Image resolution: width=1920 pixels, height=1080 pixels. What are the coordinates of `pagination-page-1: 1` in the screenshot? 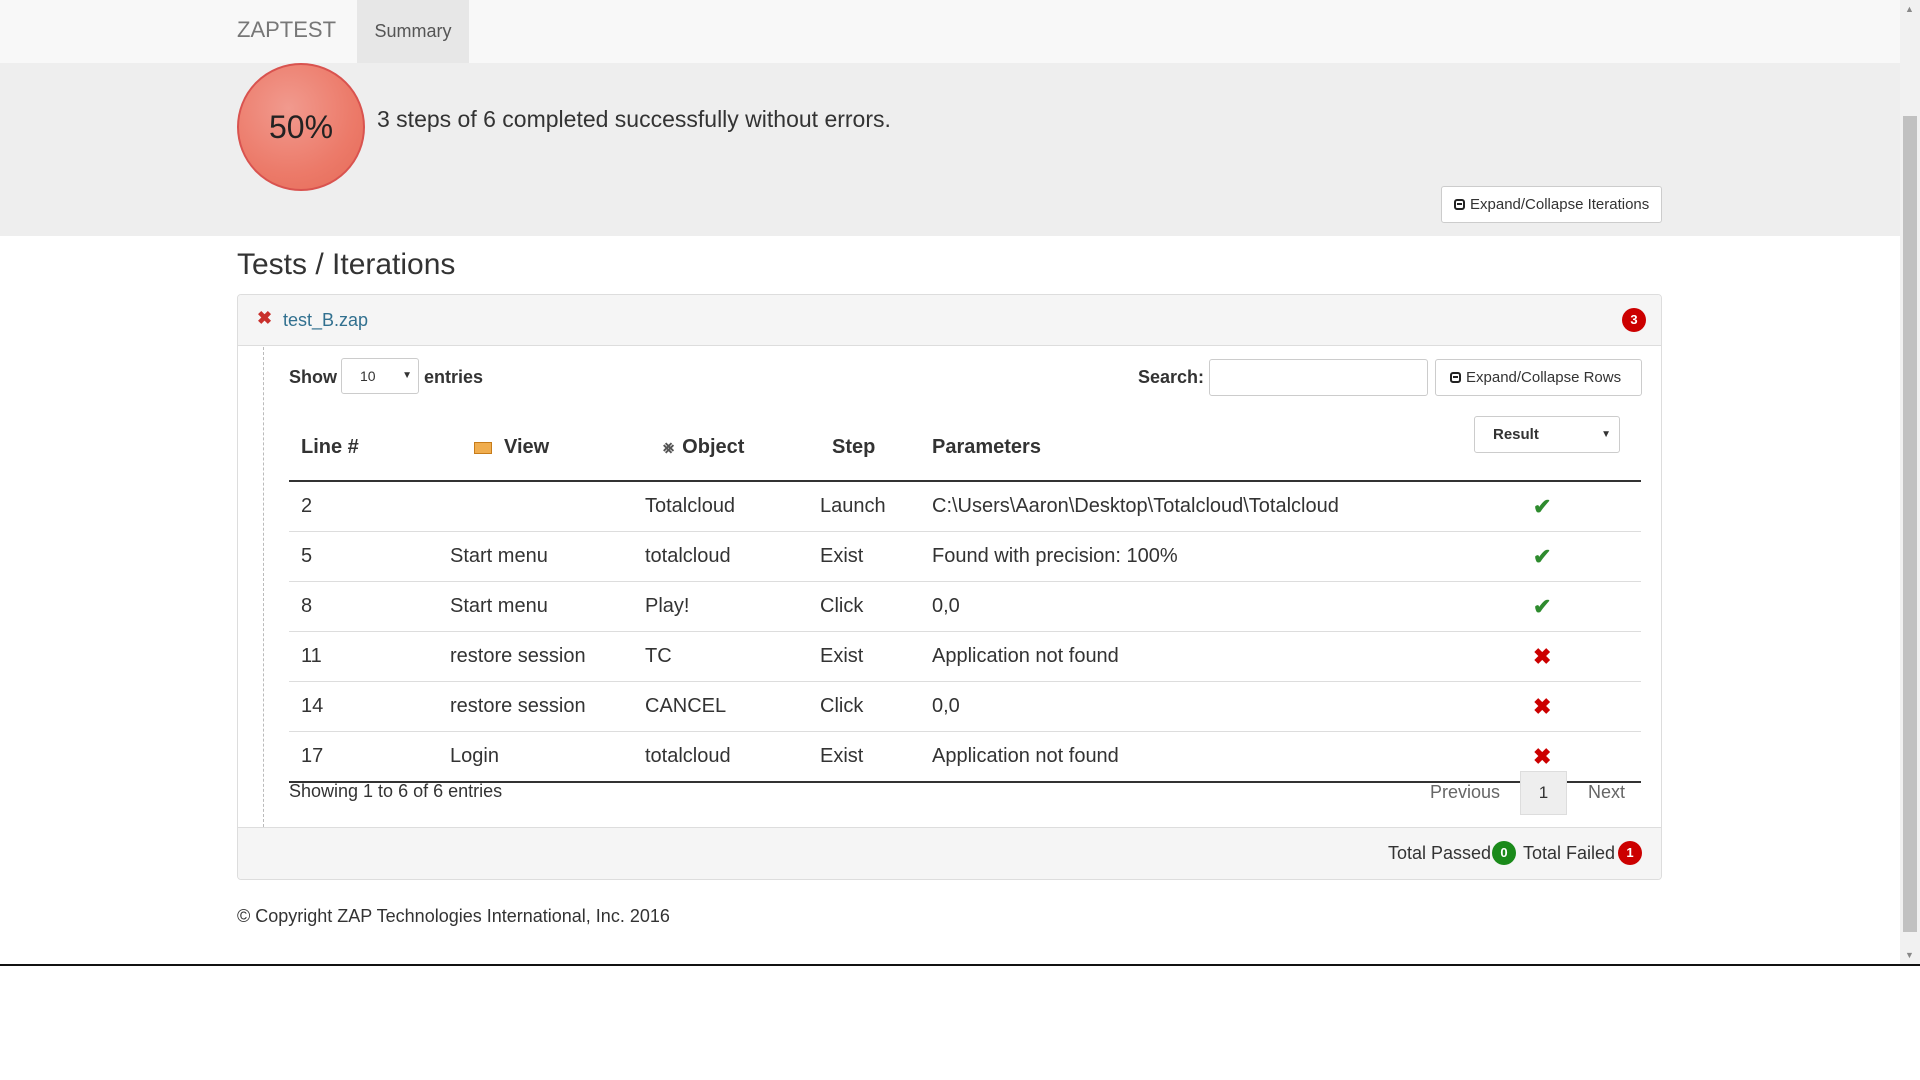 It's located at (1543, 793).